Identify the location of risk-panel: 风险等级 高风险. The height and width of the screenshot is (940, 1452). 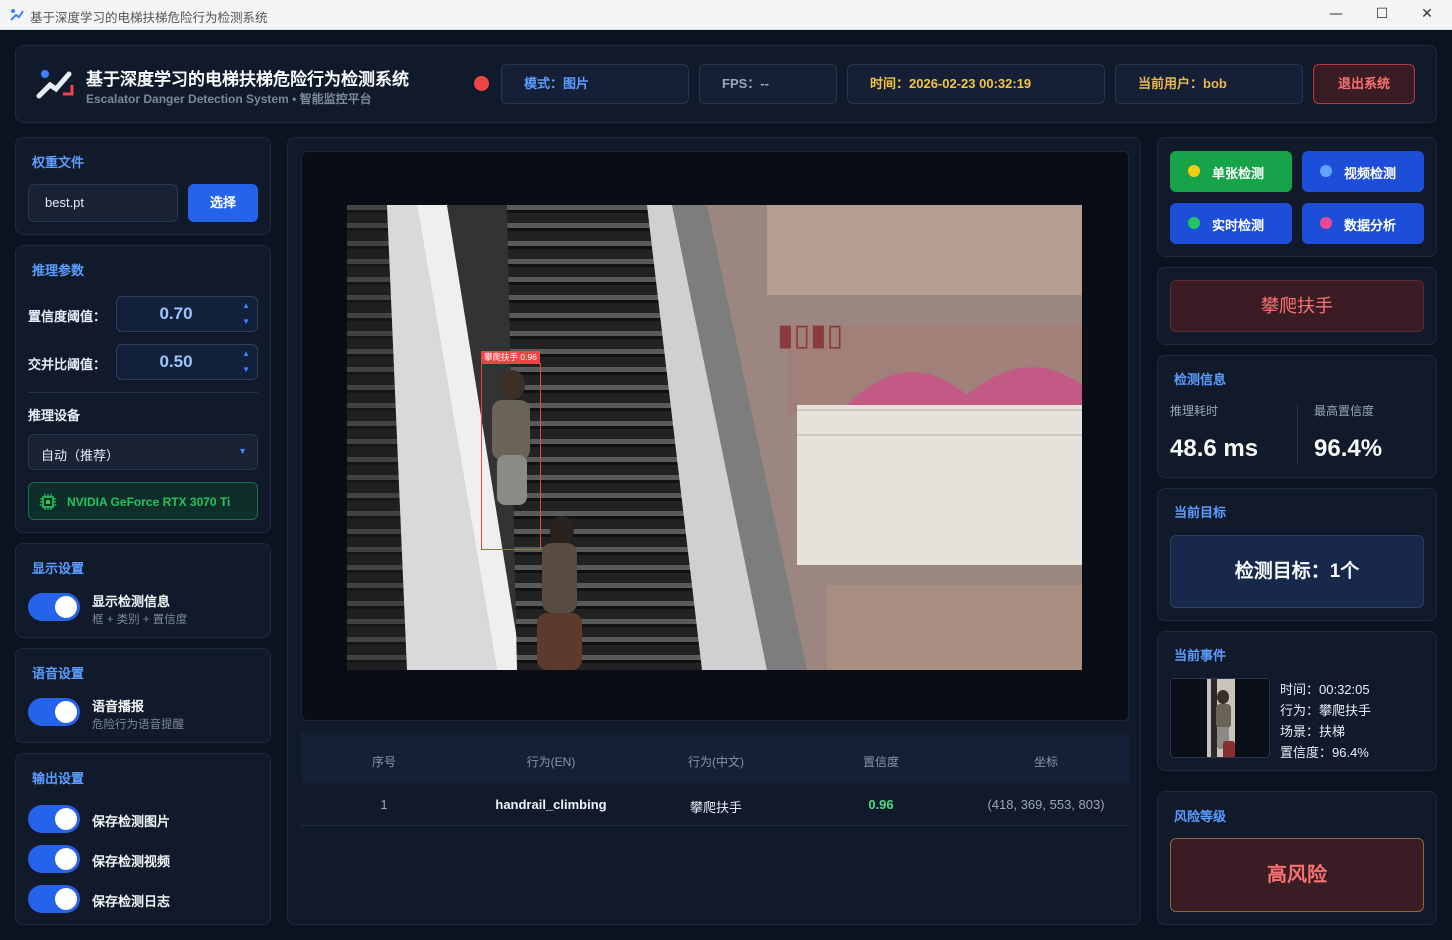
(1297, 858).